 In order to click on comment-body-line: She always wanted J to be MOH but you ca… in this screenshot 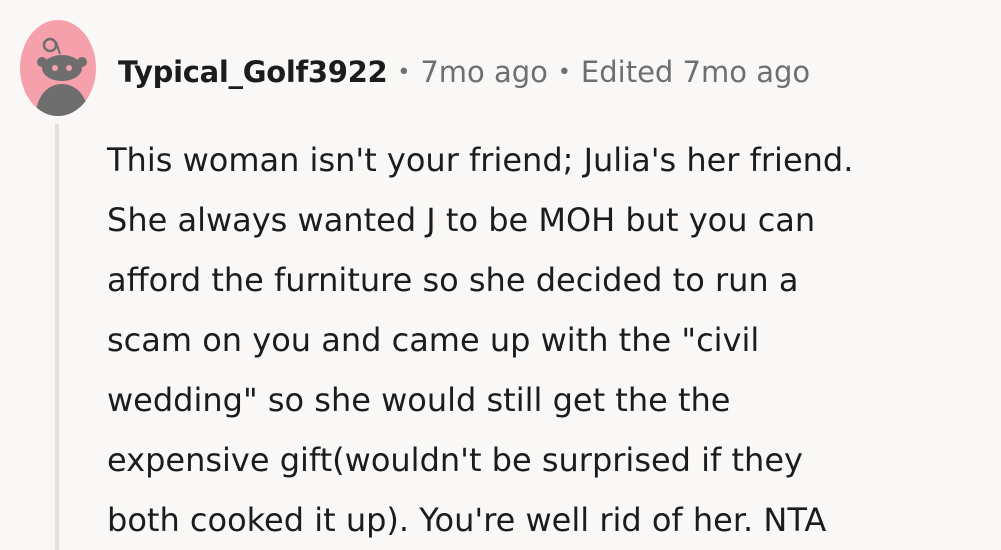, I will do `click(461, 220)`.